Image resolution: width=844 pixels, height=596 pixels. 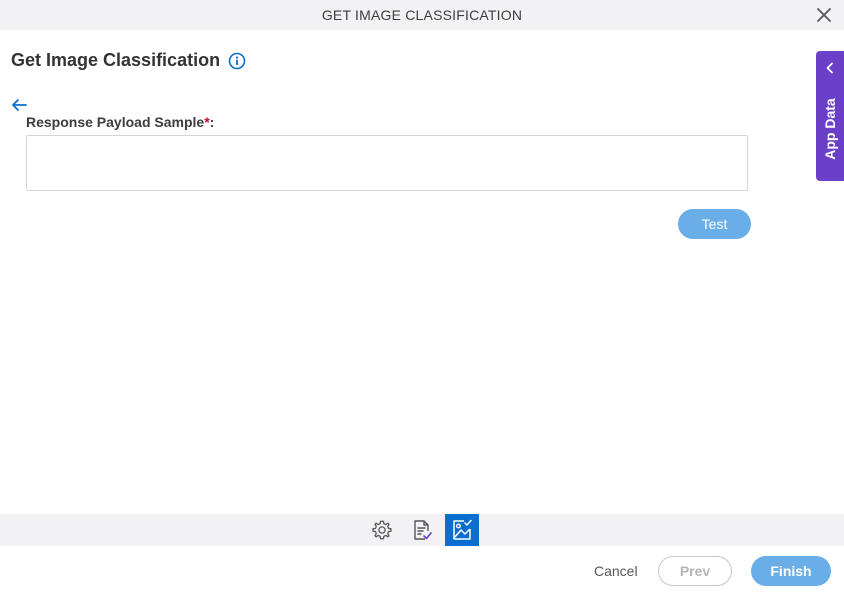 I want to click on dialog-title-bar: GET IMAGE CLASSIFICATION, so click(x=422, y=15).